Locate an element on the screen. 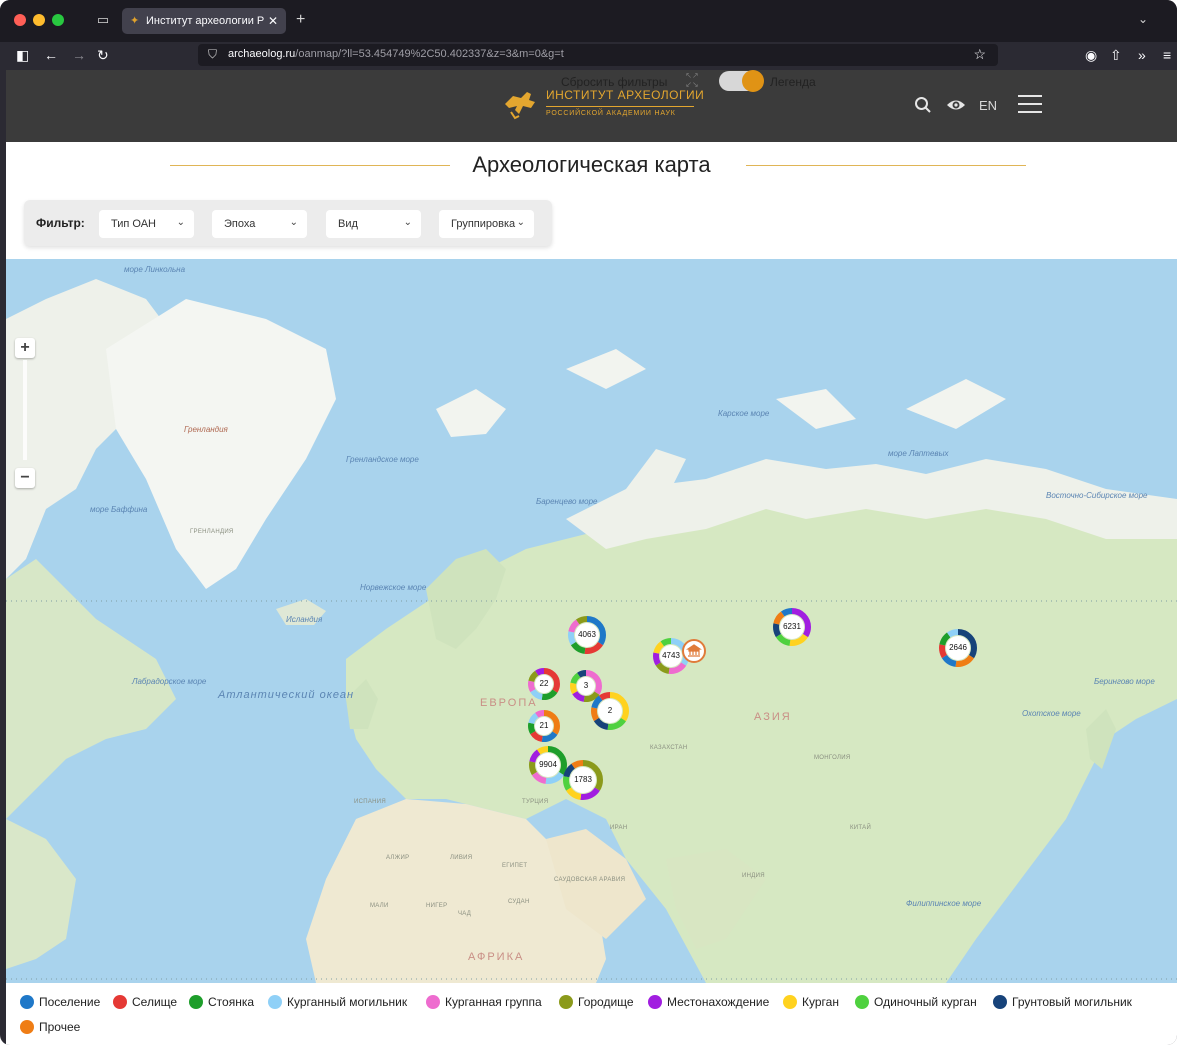 The image size is (1177, 1045). back-icon: ← is located at coordinates (51, 55).